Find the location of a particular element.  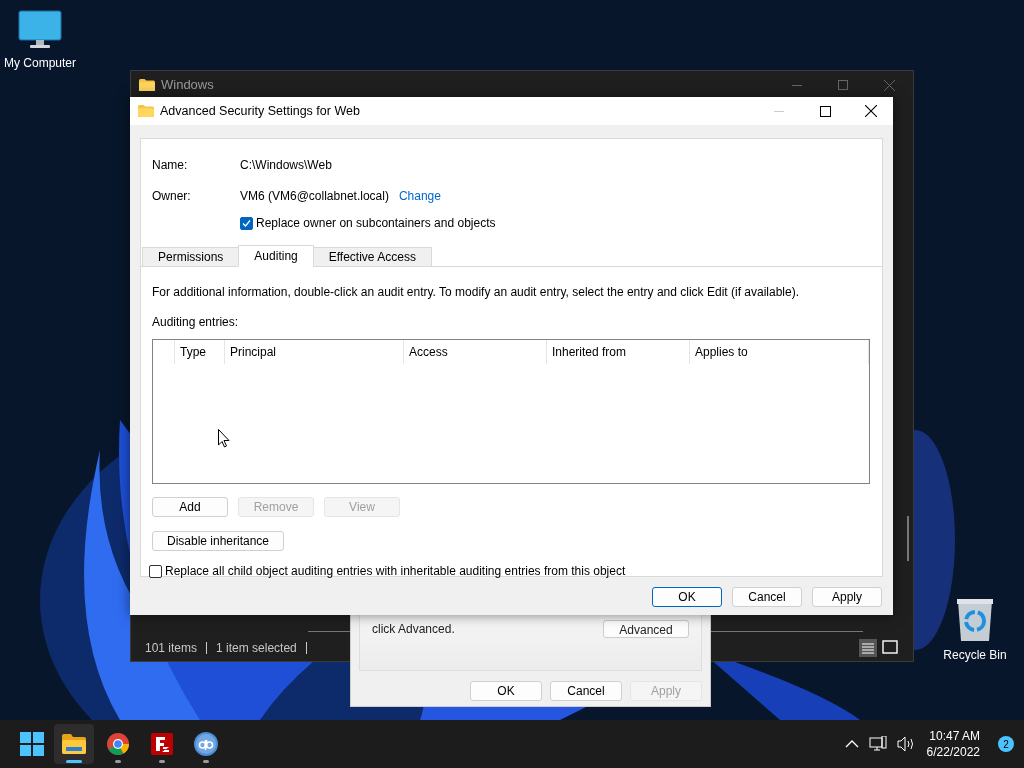

field-value: C:\Windows\Web is located at coordinates (286, 165).